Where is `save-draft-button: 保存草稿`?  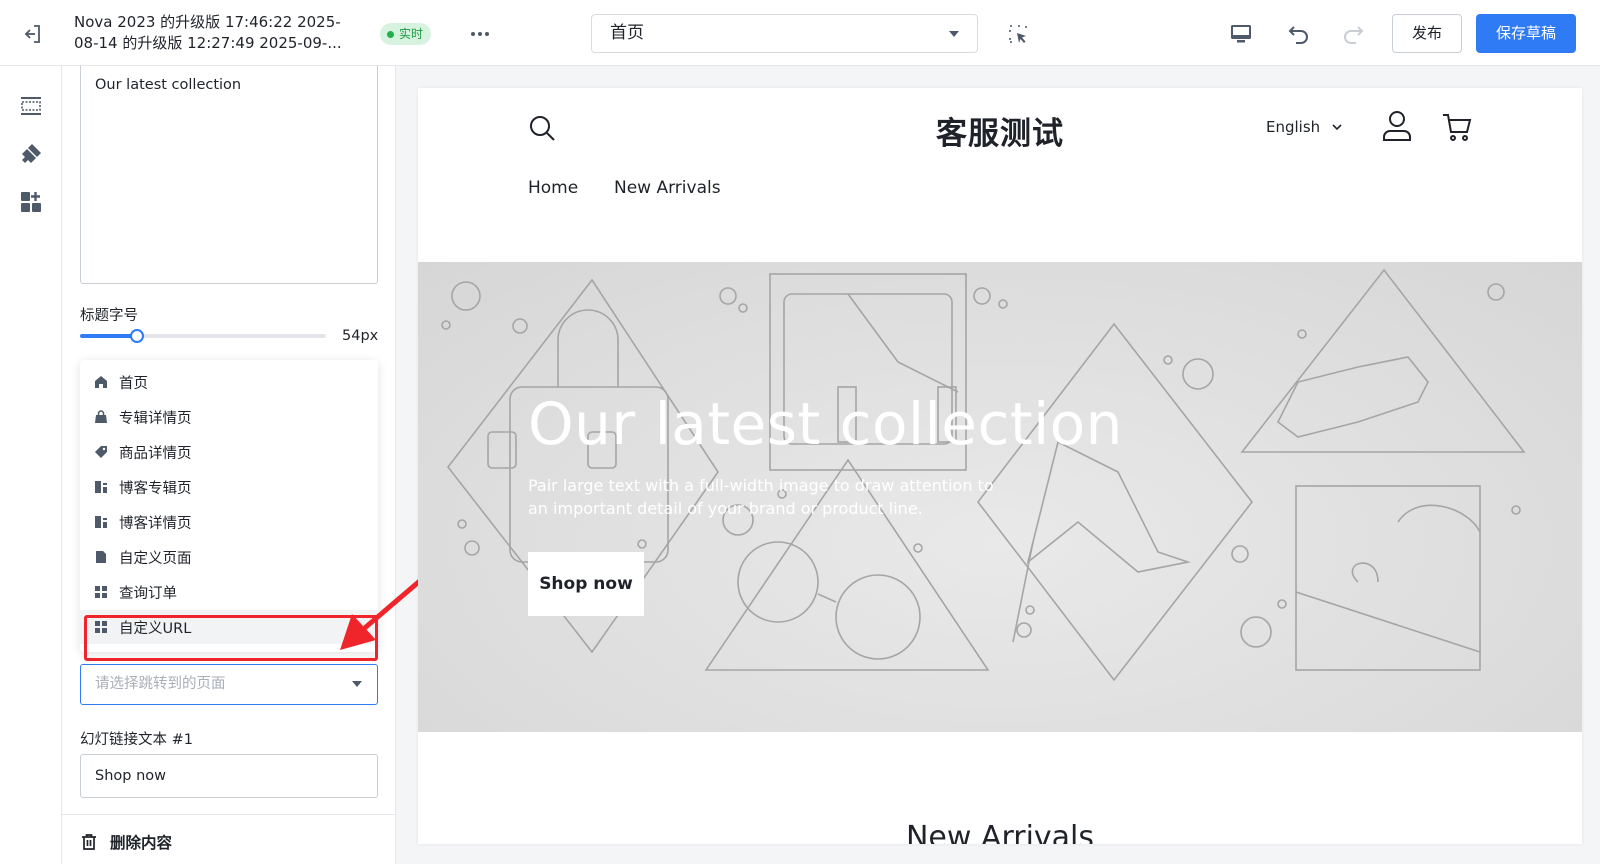
save-draft-button: 保存草稿 is located at coordinates (1526, 33).